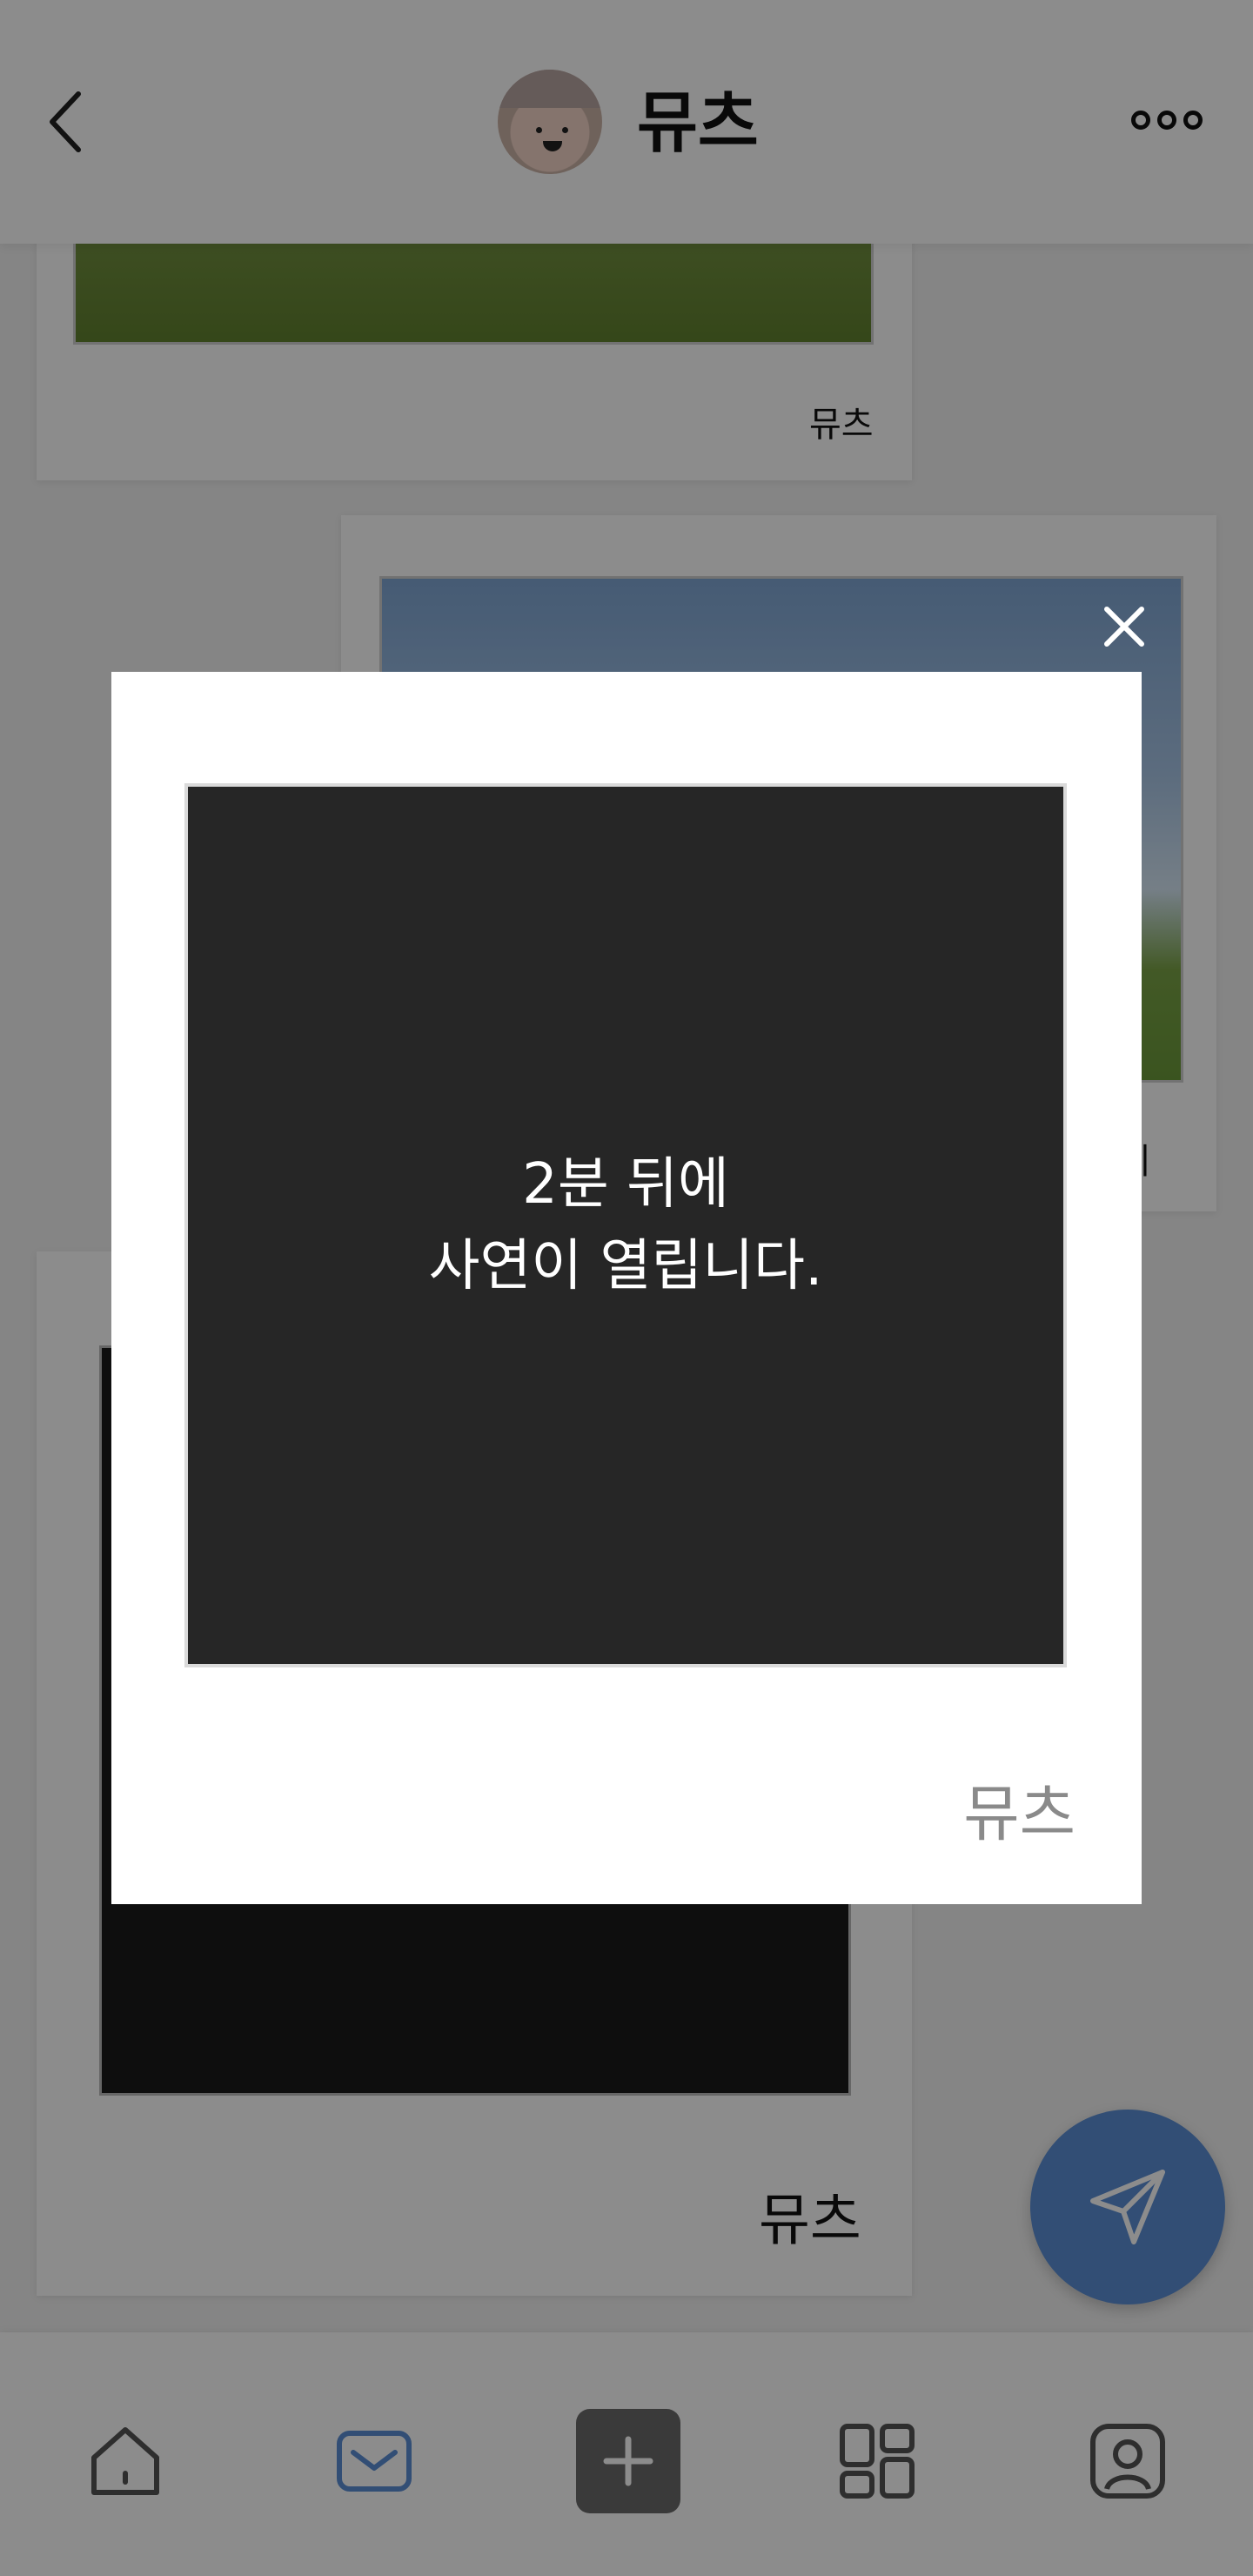 The width and height of the screenshot is (1253, 2576). I want to click on close-button, so click(1124, 626).